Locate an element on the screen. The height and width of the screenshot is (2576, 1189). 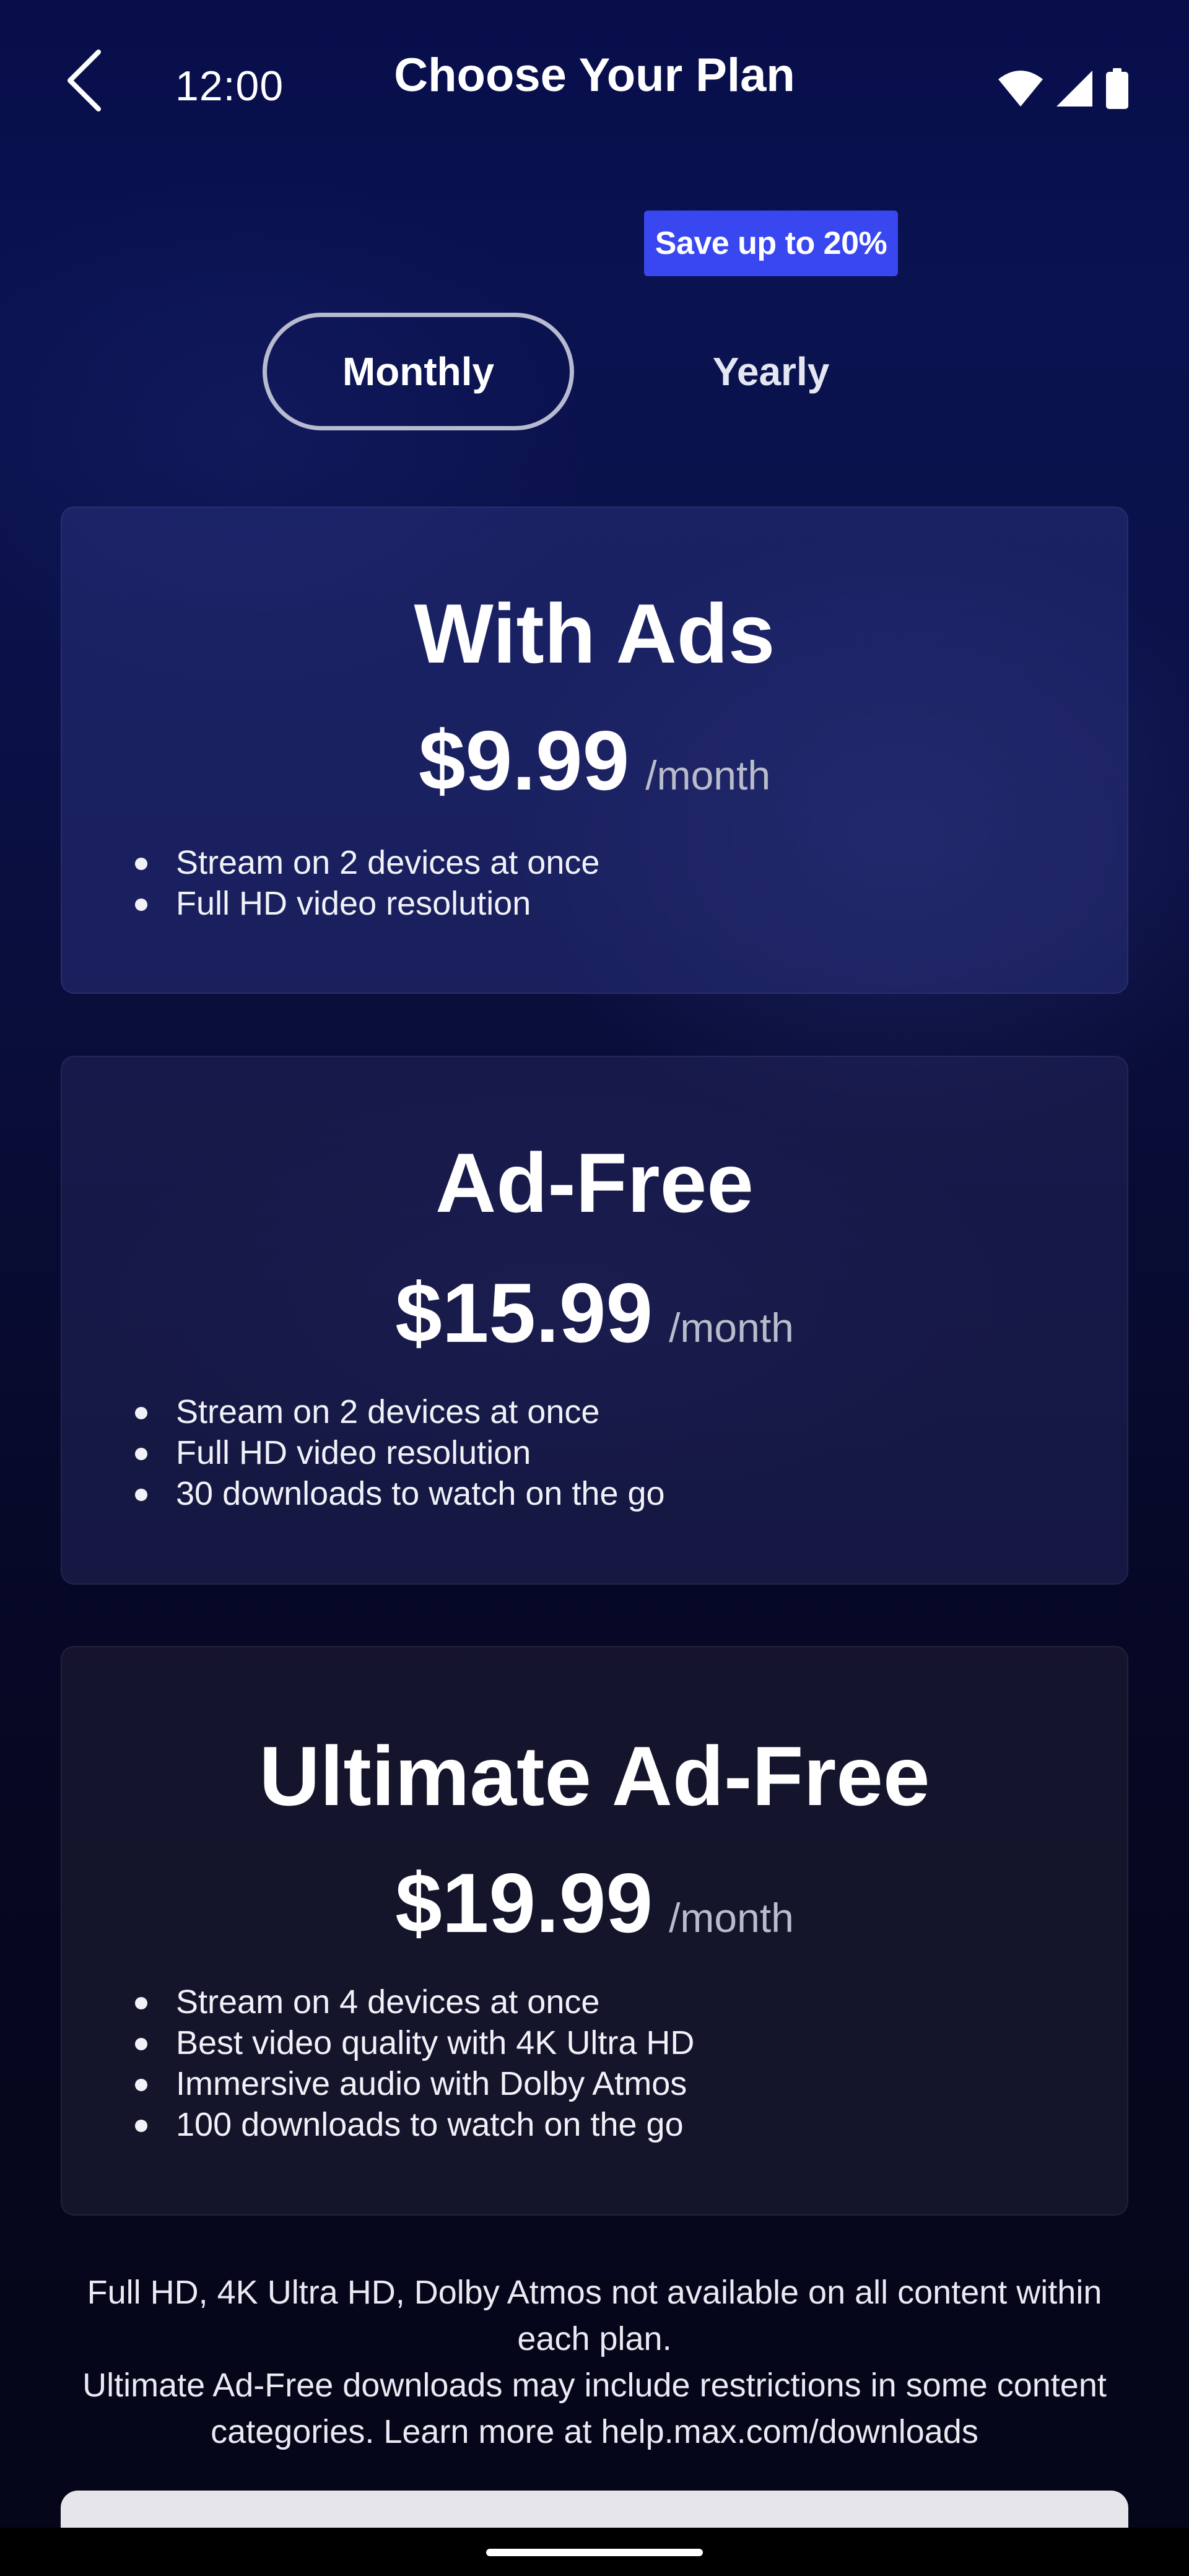
plan-name: With Ads is located at coordinates (594, 633).